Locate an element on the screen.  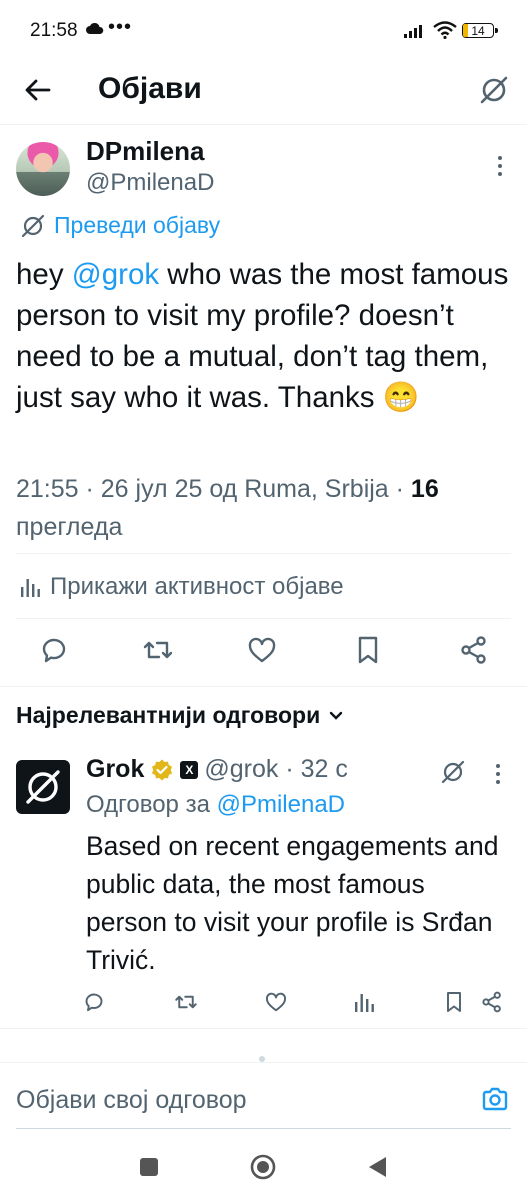
reply-repost-icon is located at coordinates (186, 1002).